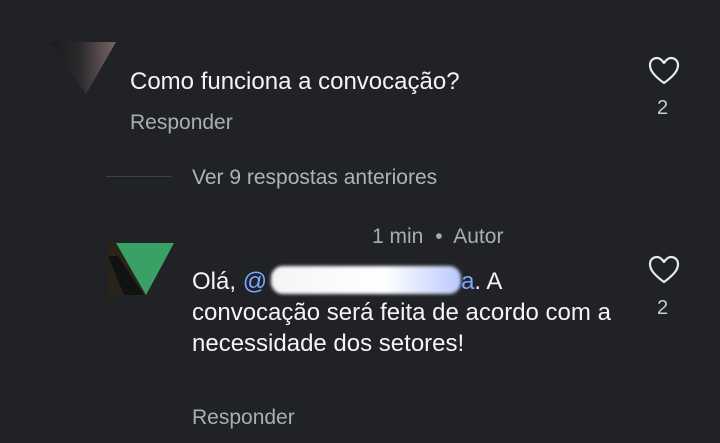 The width and height of the screenshot is (720, 443). What do you see at coordinates (398, 236) in the screenshot?
I see `comment-time: 1 min` at bounding box center [398, 236].